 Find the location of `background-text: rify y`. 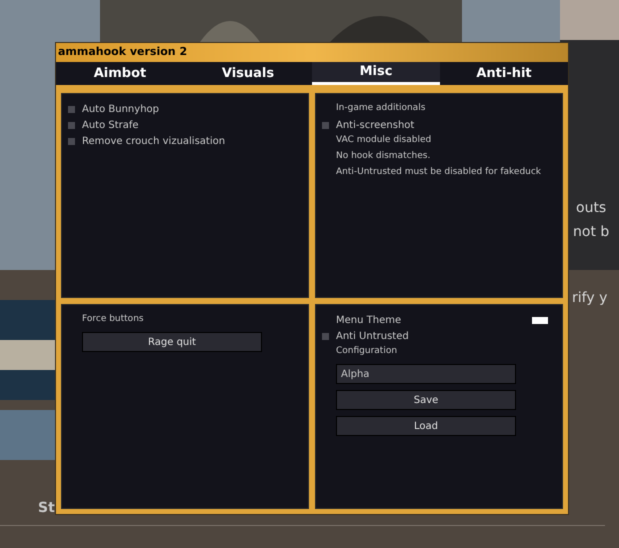

background-text: rify y is located at coordinates (590, 298).